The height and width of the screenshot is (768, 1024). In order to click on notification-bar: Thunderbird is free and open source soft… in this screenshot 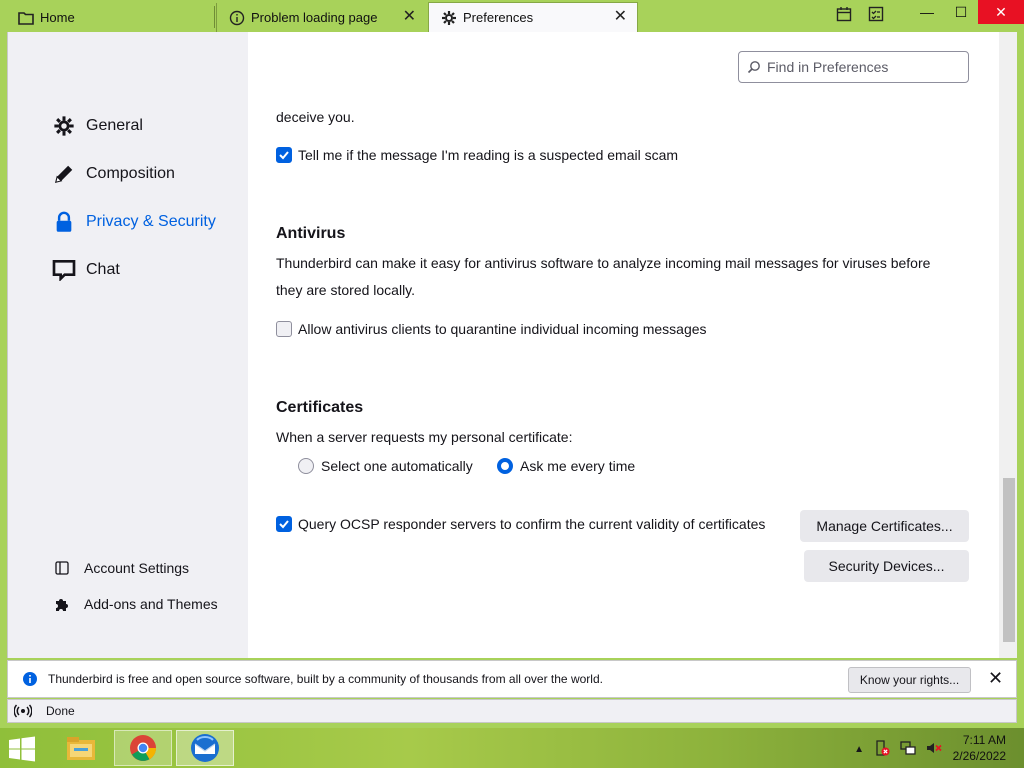, I will do `click(512, 679)`.